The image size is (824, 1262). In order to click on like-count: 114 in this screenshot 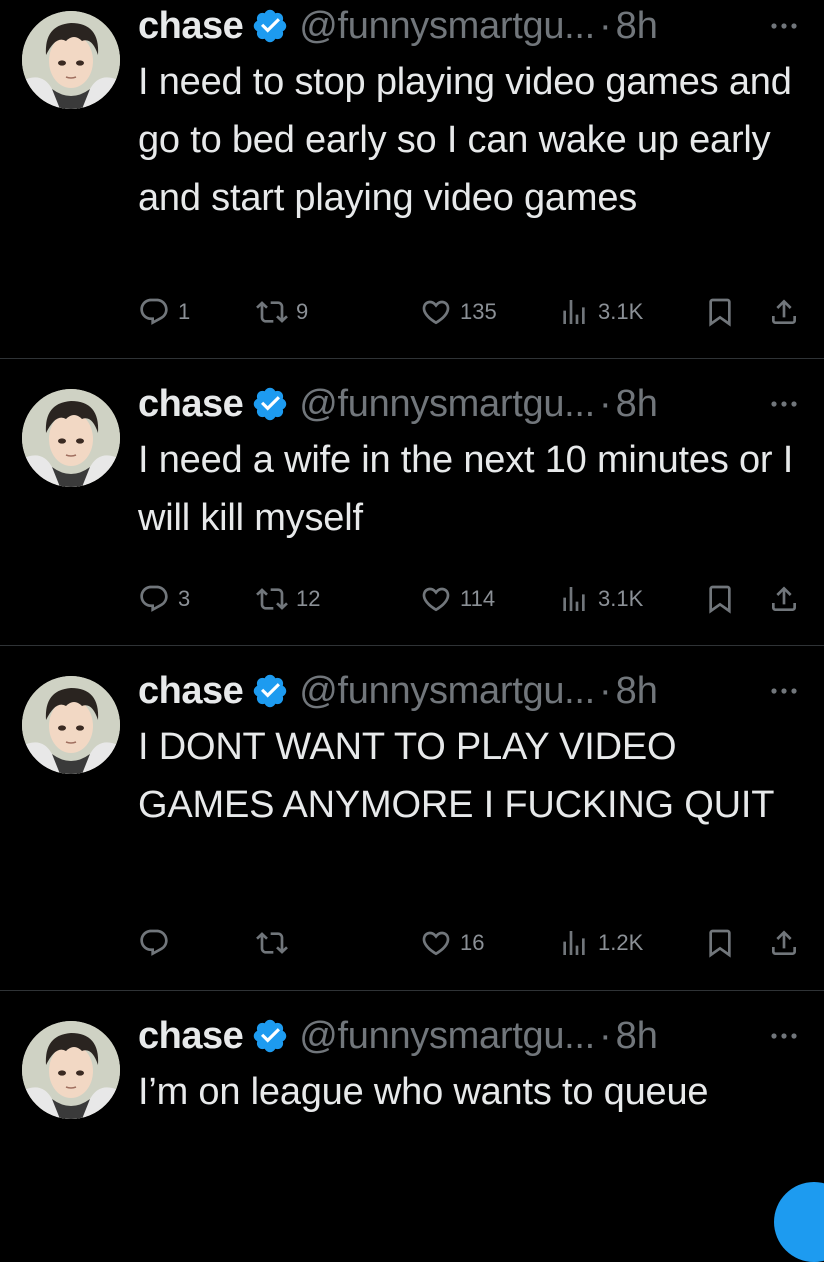, I will do `click(478, 598)`.